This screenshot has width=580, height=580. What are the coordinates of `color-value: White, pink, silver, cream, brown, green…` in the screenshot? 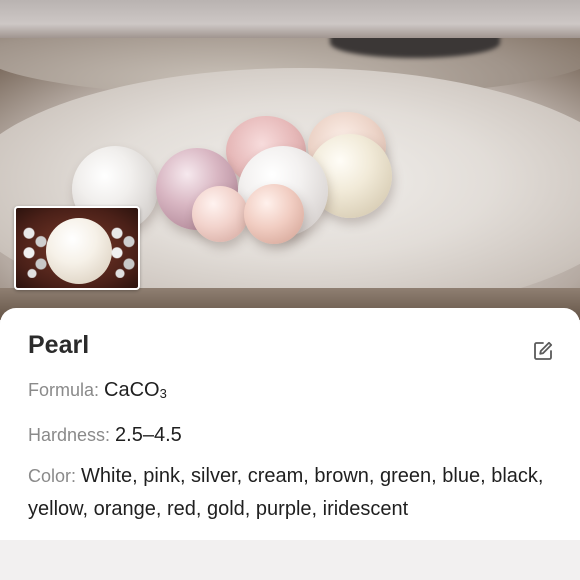 It's located at (286, 492).